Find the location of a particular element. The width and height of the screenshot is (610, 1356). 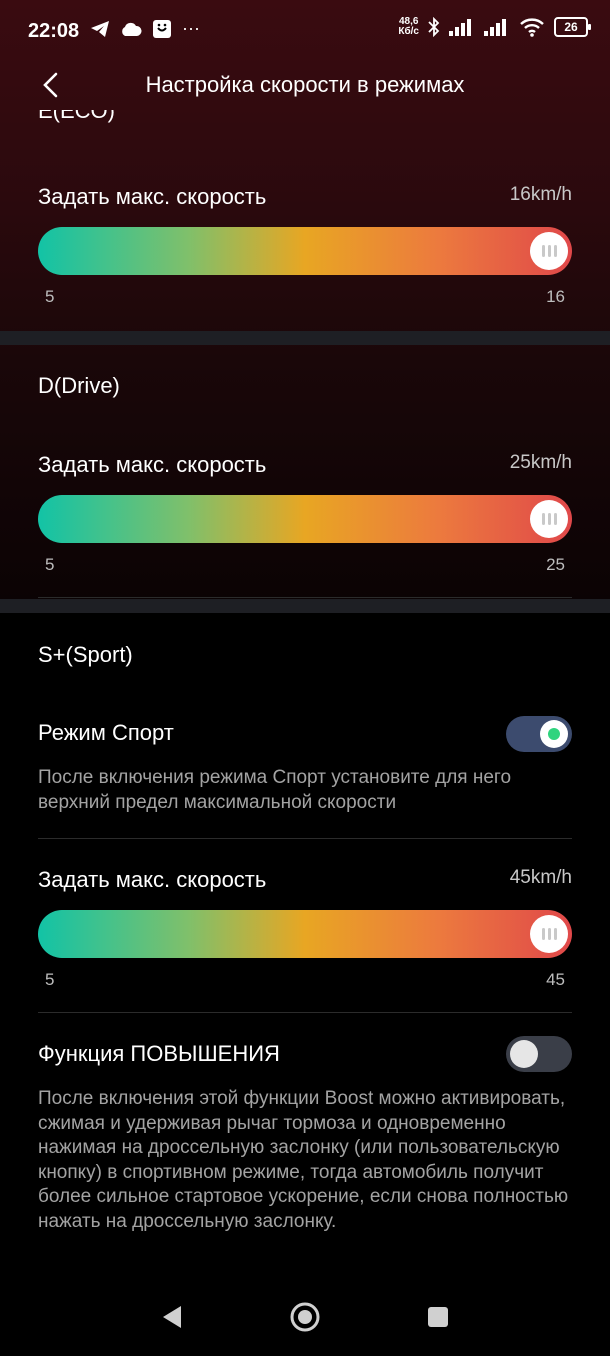

eco-speed-label: Задать макс. скорость is located at coordinates (152, 196).